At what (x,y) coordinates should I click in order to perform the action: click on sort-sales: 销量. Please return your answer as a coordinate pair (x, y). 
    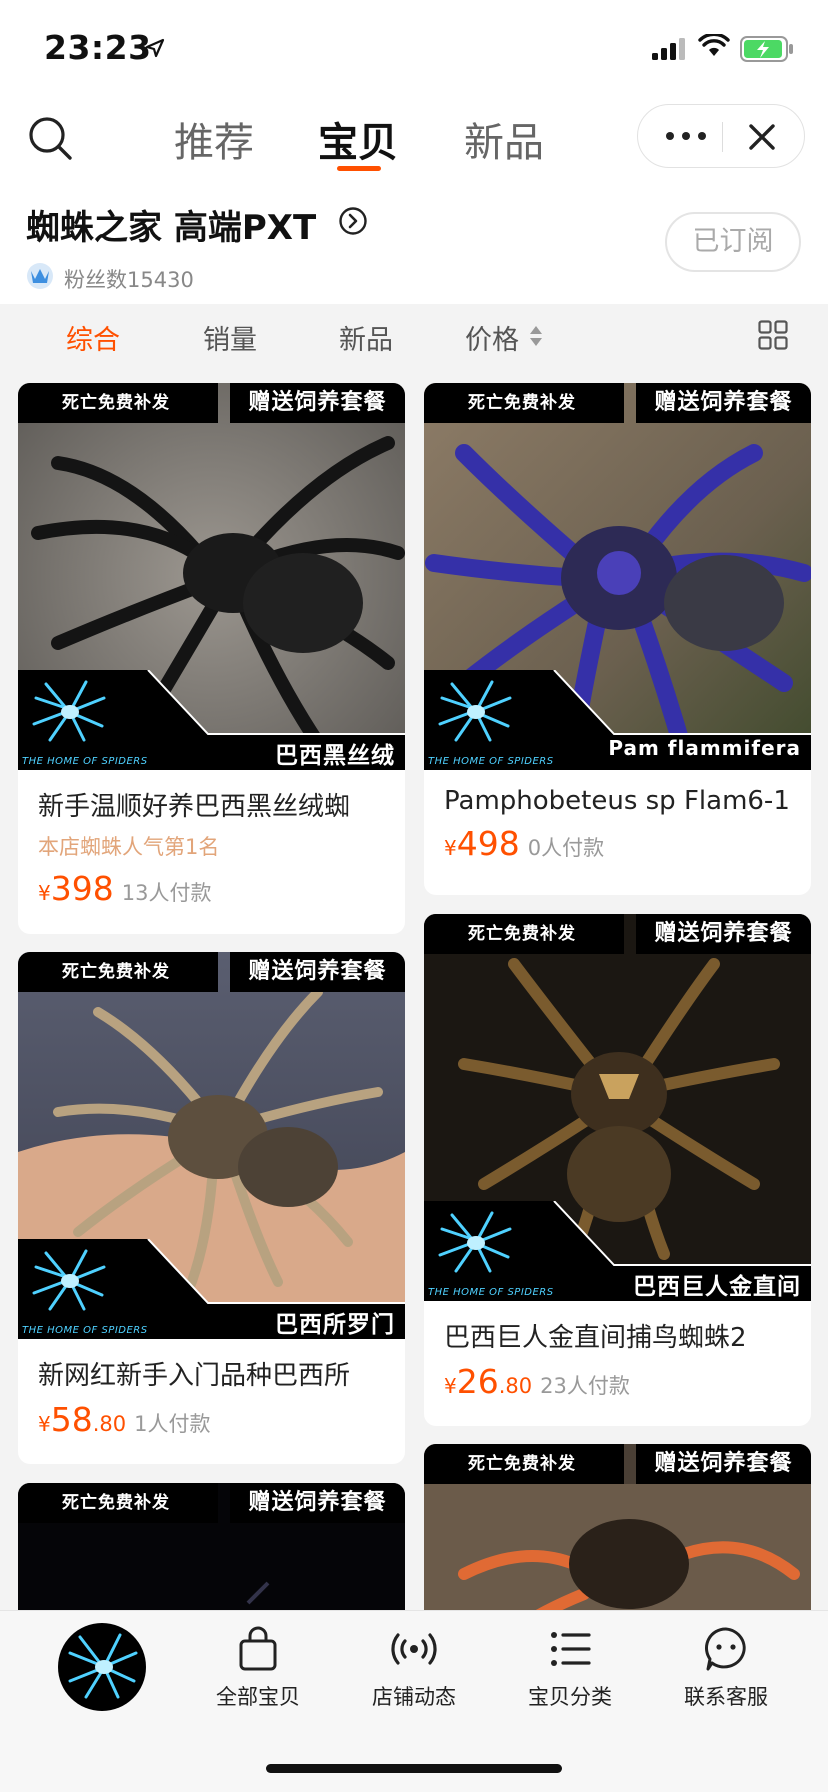
    Looking at the image, I should click on (230, 337).